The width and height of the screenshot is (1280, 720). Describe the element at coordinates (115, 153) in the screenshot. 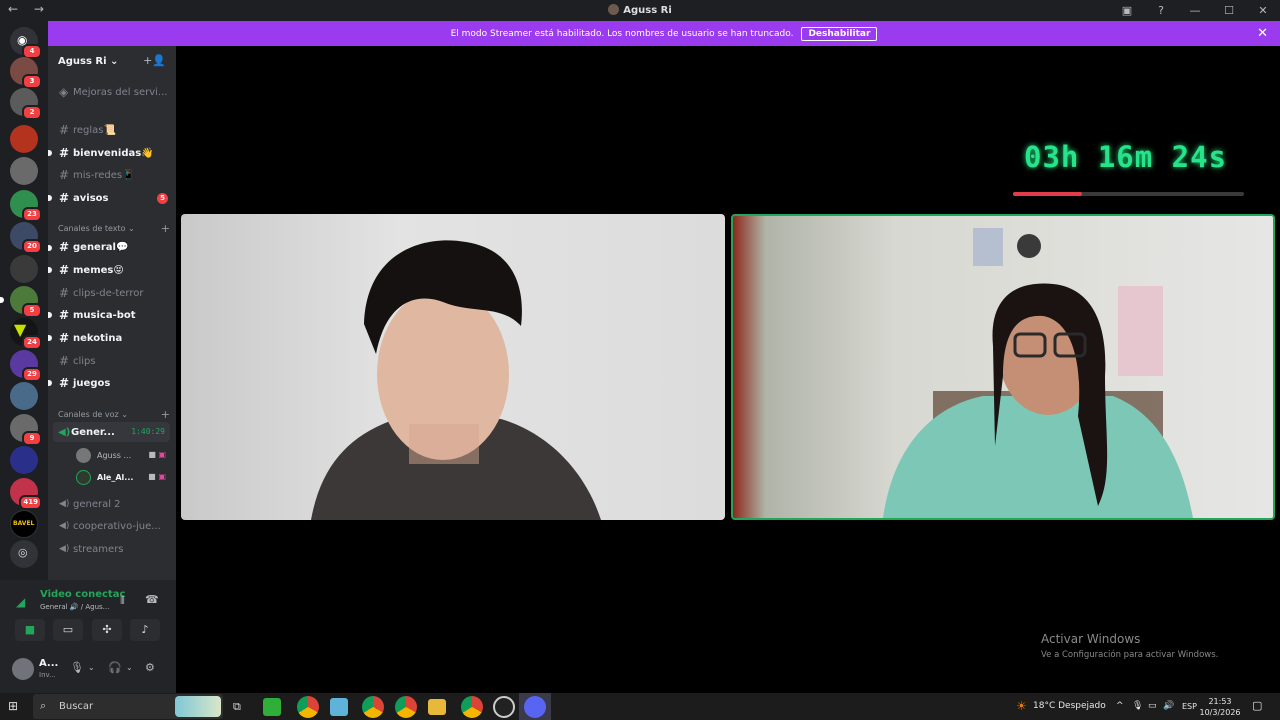

I see `channel-bienvenidas: # bienvenidas👋` at that location.